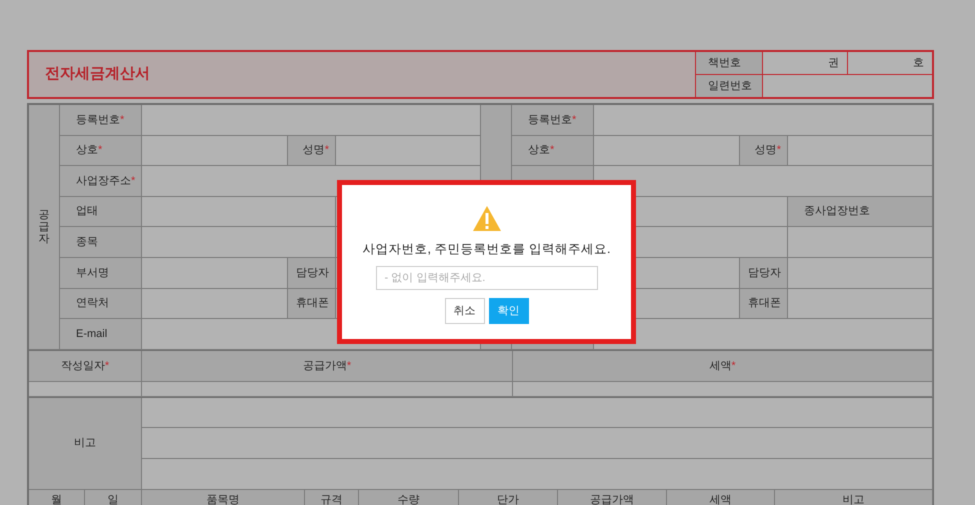 Image resolution: width=975 pixels, height=505 pixels. What do you see at coordinates (464, 311) in the screenshot?
I see `cancel-button: 취소` at bounding box center [464, 311].